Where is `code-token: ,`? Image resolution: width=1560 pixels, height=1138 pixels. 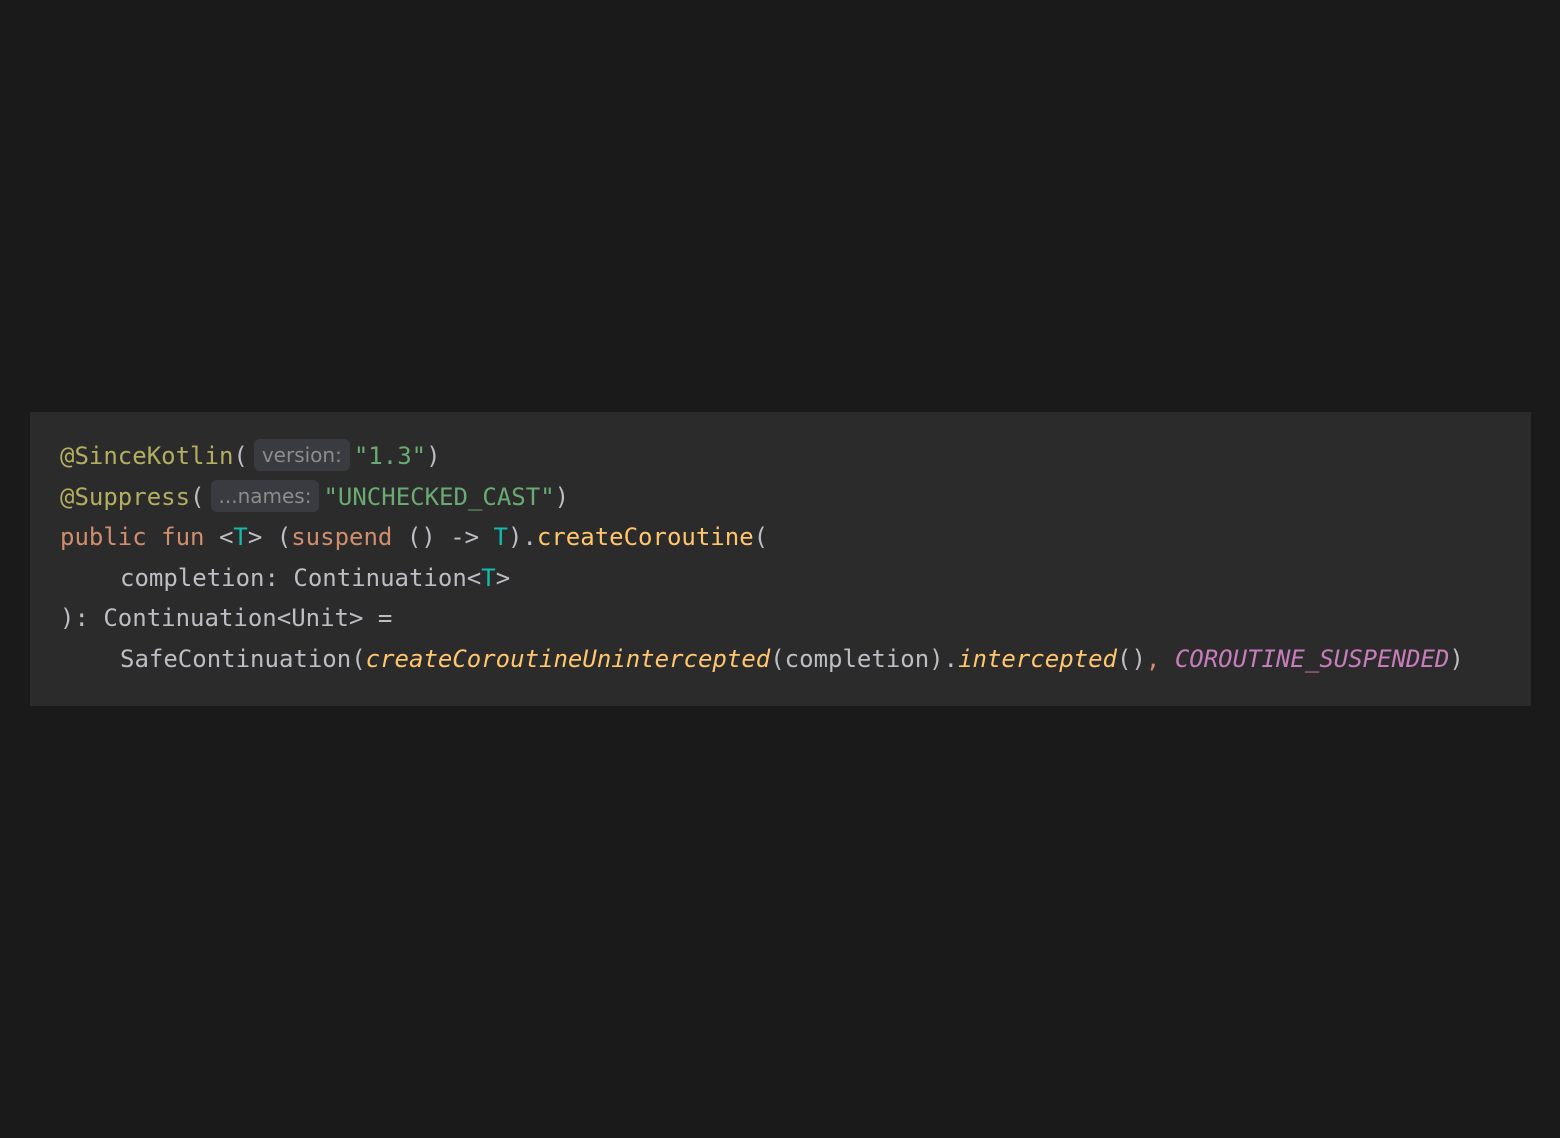 code-token: , is located at coordinates (1160, 658).